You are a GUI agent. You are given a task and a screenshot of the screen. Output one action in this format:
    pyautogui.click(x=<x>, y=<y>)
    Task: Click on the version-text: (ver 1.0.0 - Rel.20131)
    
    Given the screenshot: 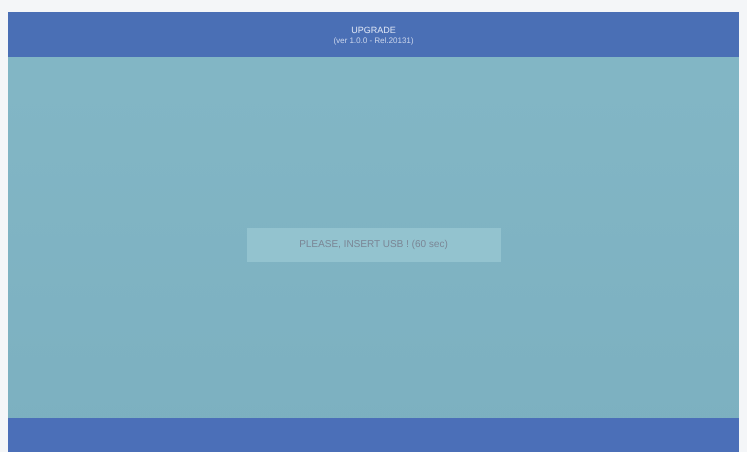 What is the action you would take?
    pyautogui.click(x=373, y=40)
    